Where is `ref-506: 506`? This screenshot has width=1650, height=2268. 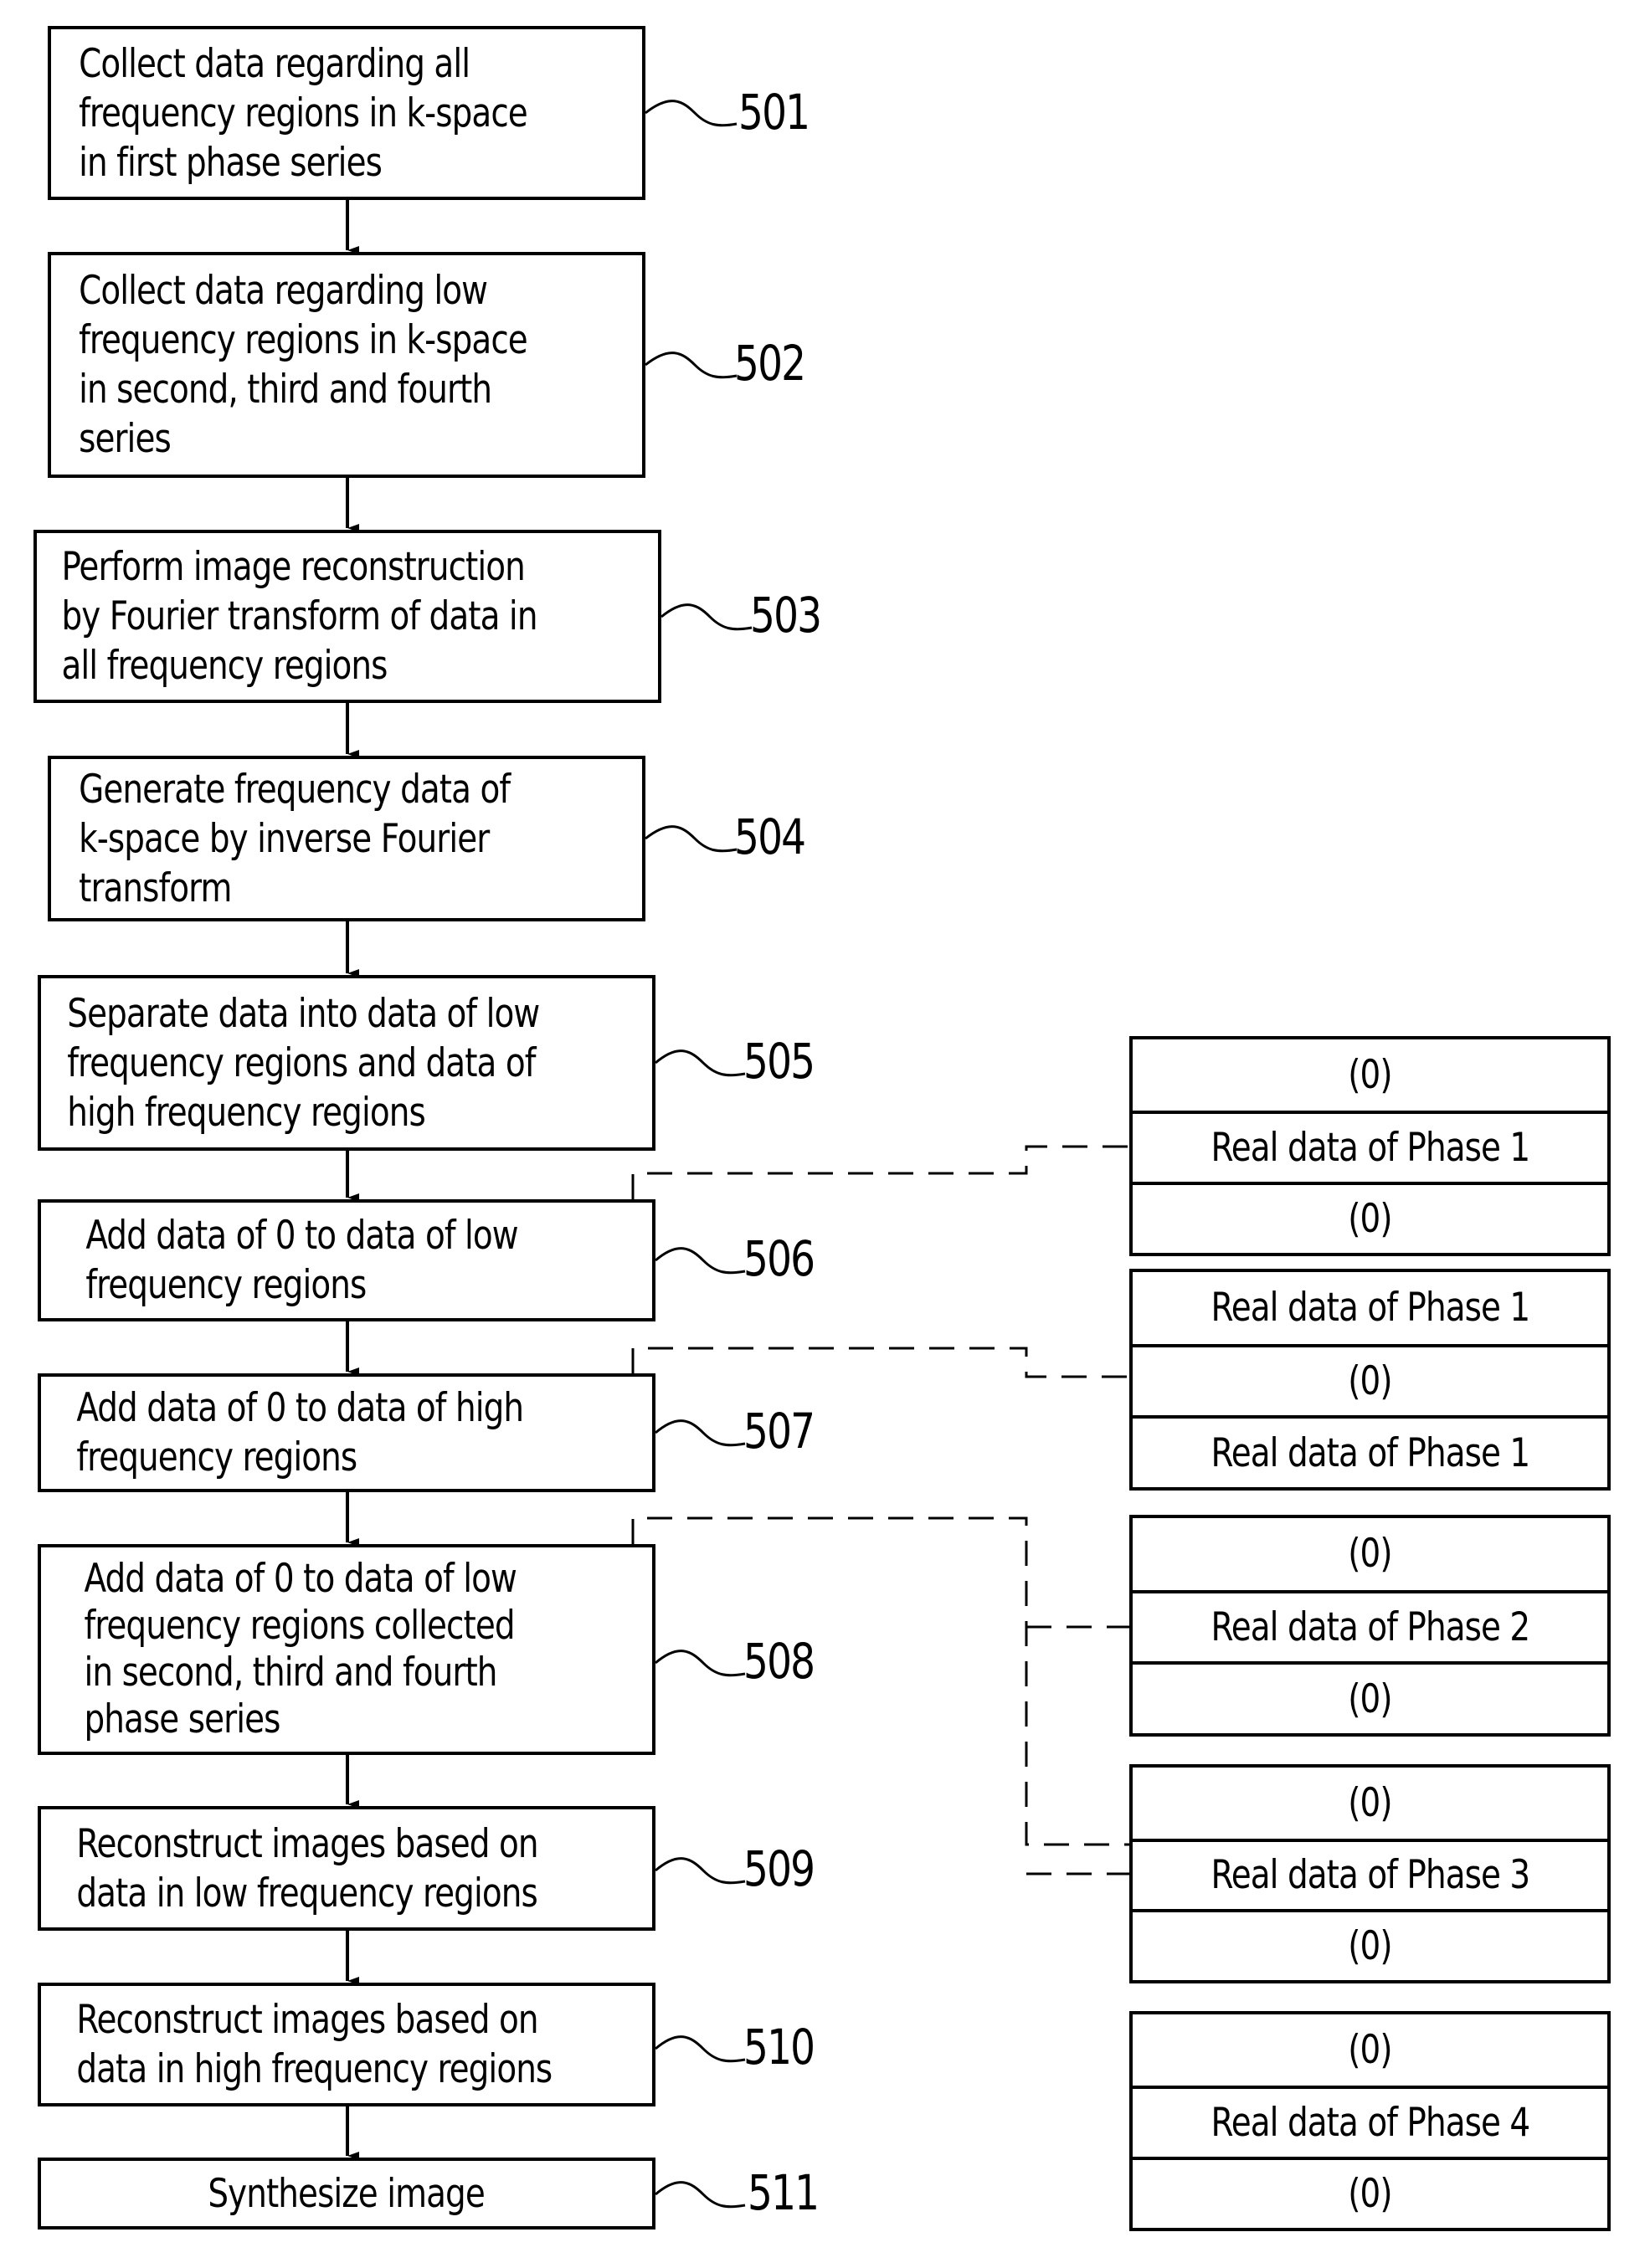
ref-506: 506 is located at coordinates (779, 1258).